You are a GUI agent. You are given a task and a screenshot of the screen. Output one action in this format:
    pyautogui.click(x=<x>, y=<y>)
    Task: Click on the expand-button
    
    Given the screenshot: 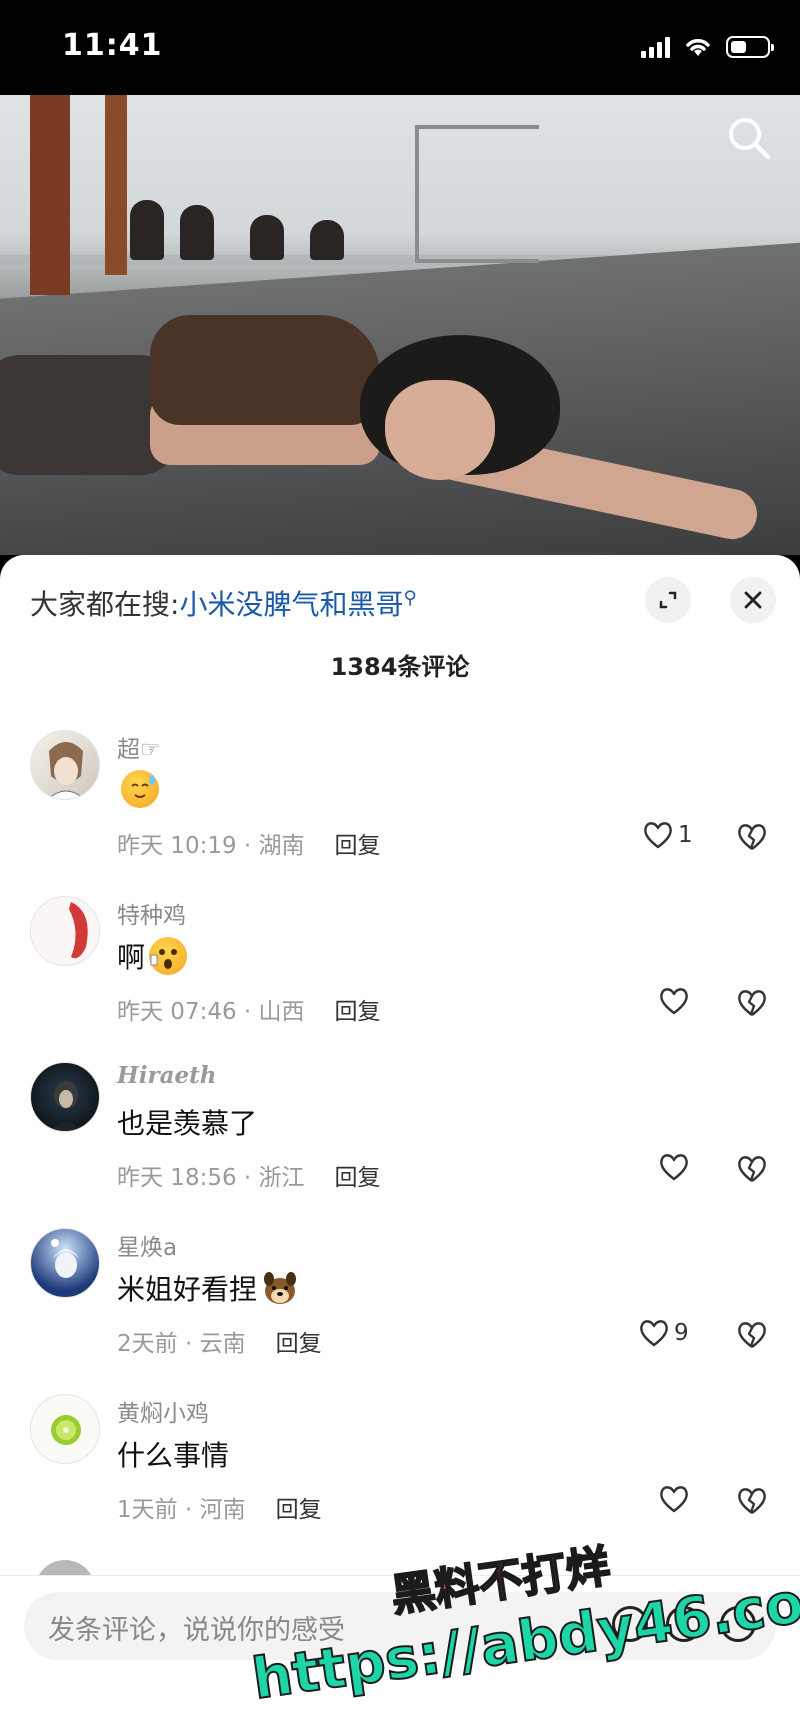 What is the action you would take?
    pyautogui.click(x=668, y=600)
    